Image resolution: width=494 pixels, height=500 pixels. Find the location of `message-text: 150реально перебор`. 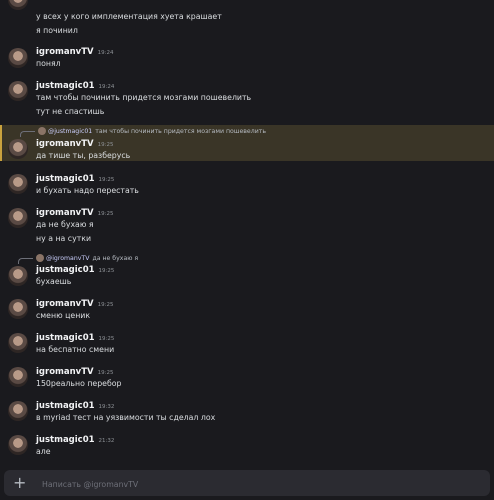

message-text: 150реально перебор is located at coordinates (79, 383).